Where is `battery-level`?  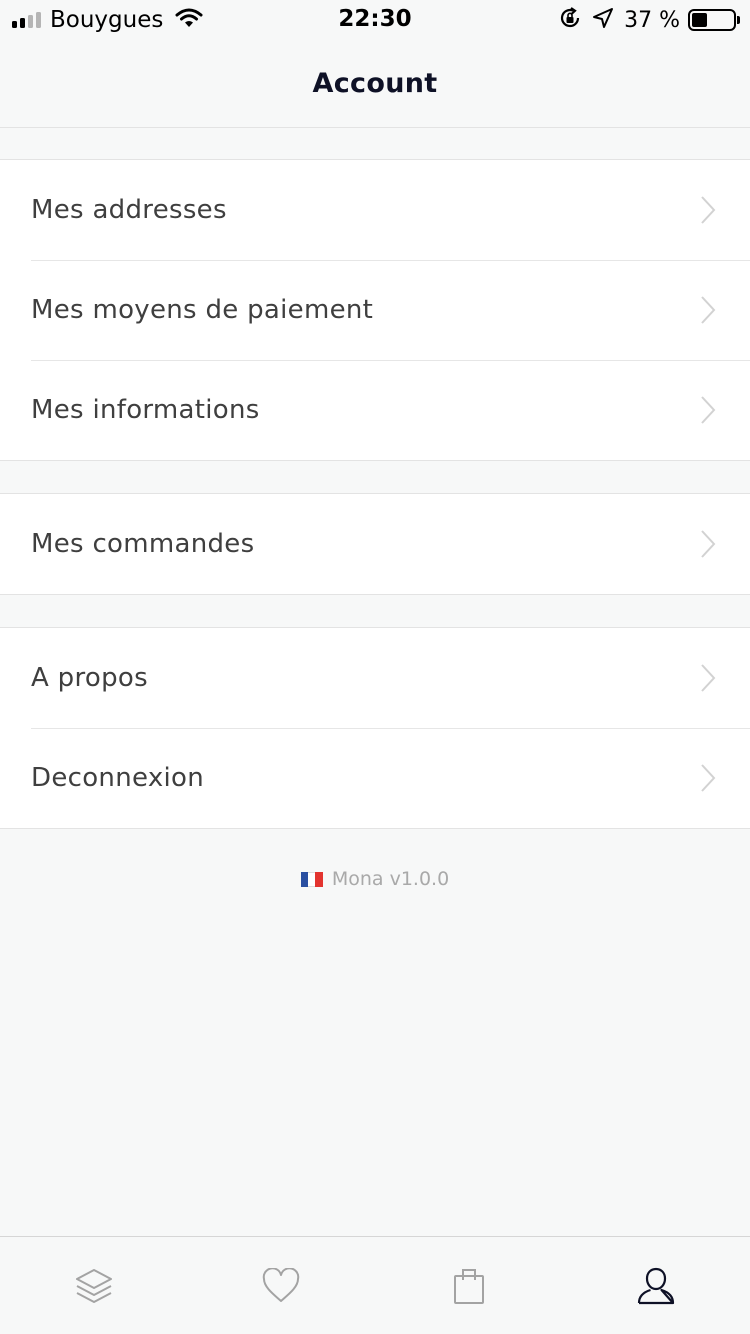
battery-level is located at coordinates (699, 20).